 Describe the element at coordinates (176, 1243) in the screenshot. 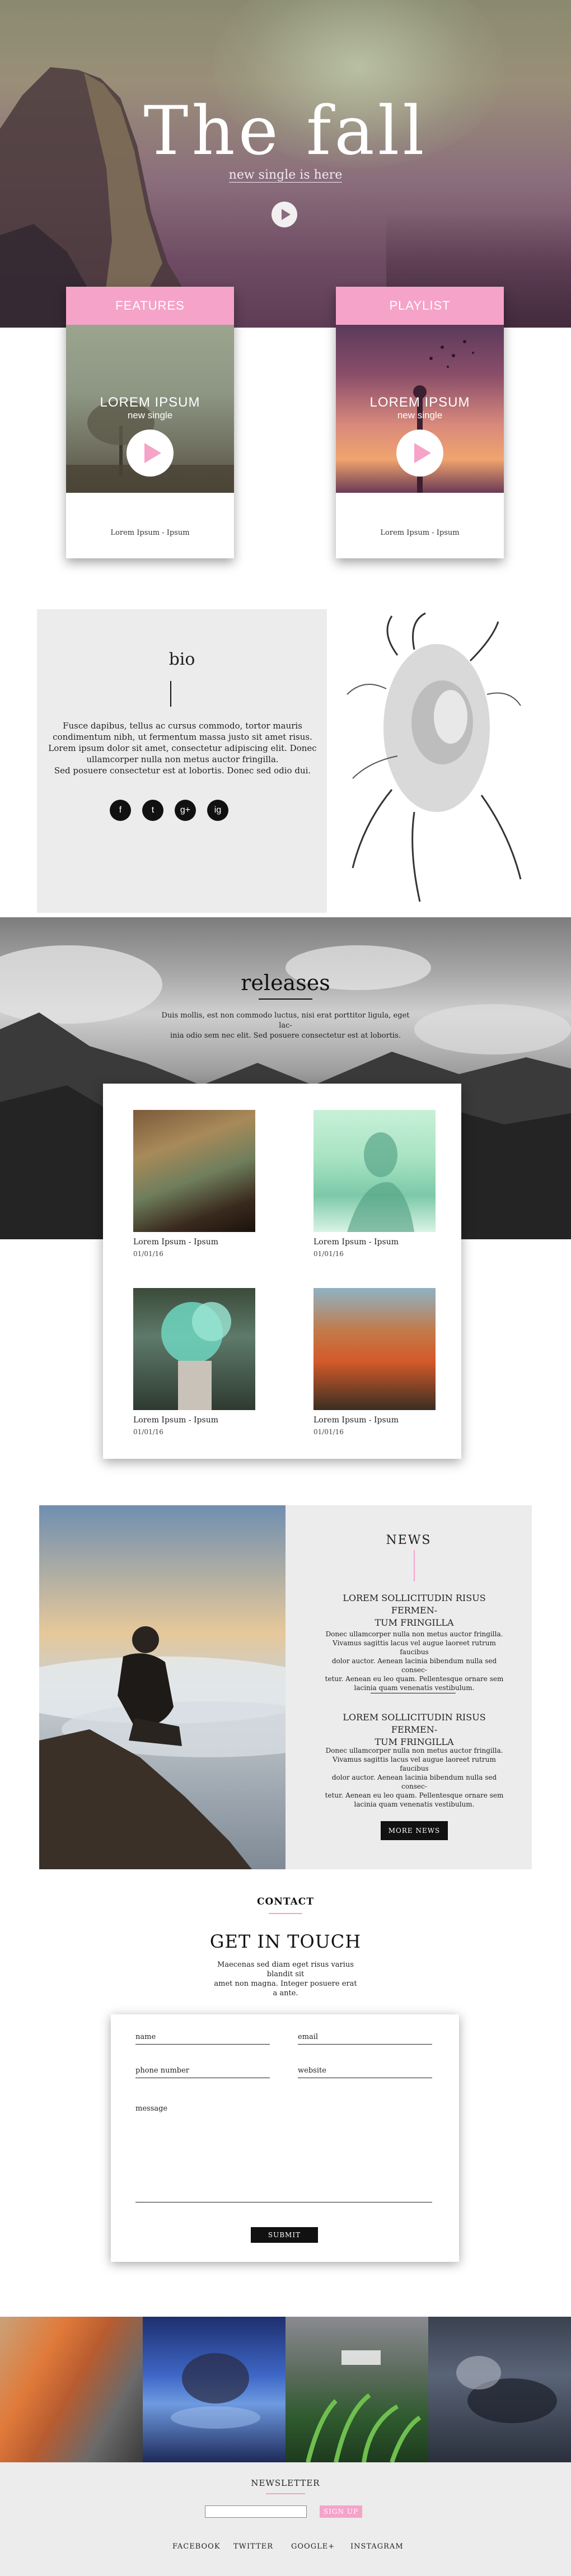

I see `release-title-1: Lorem Ipsum - Ipsum` at that location.